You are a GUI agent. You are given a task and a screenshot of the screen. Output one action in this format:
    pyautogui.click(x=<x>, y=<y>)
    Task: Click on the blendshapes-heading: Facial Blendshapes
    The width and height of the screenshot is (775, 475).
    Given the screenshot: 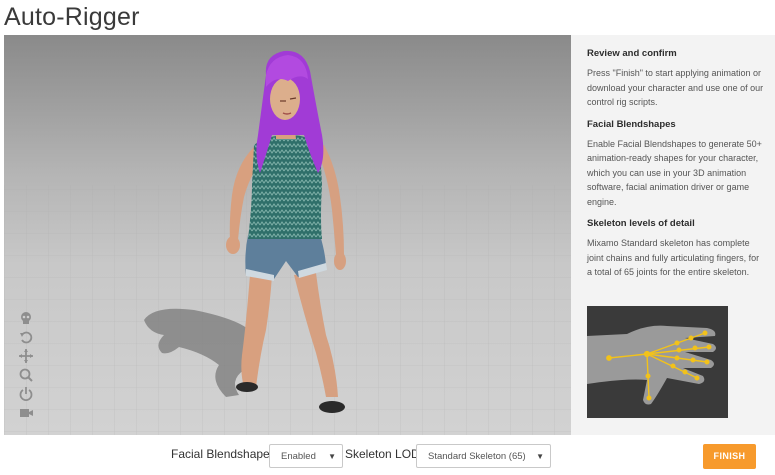 What is the action you would take?
    pyautogui.click(x=631, y=124)
    